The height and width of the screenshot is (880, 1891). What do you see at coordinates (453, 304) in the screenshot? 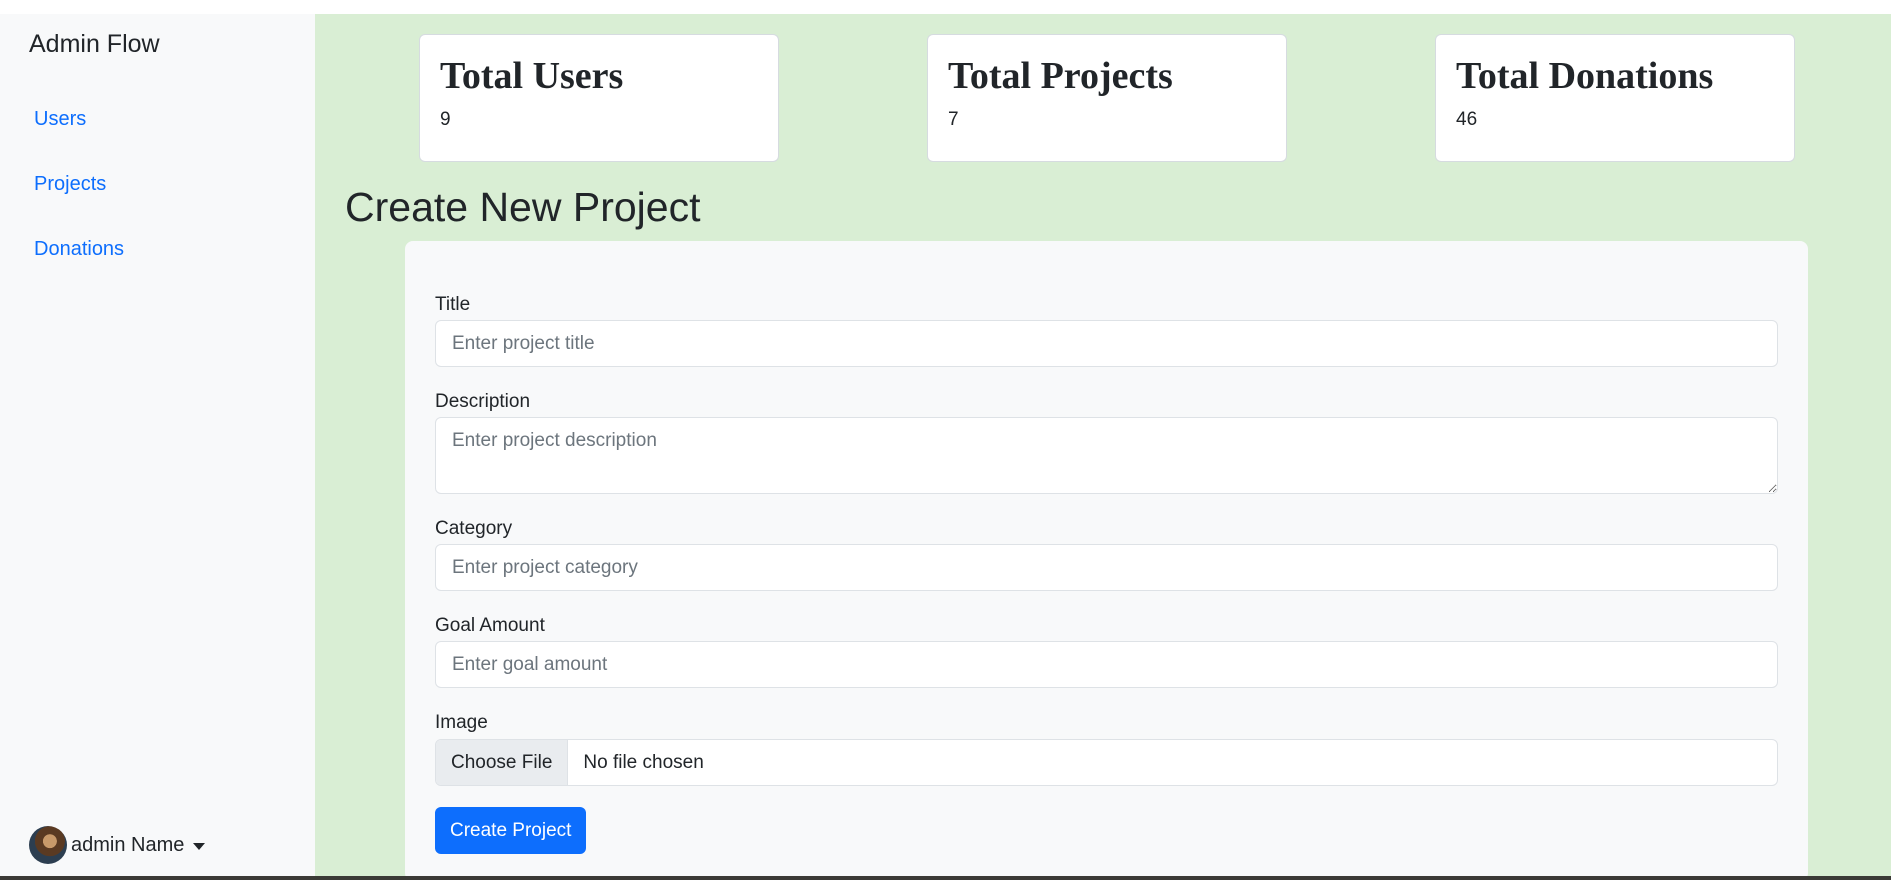
I see `title-label: Title` at bounding box center [453, 304].